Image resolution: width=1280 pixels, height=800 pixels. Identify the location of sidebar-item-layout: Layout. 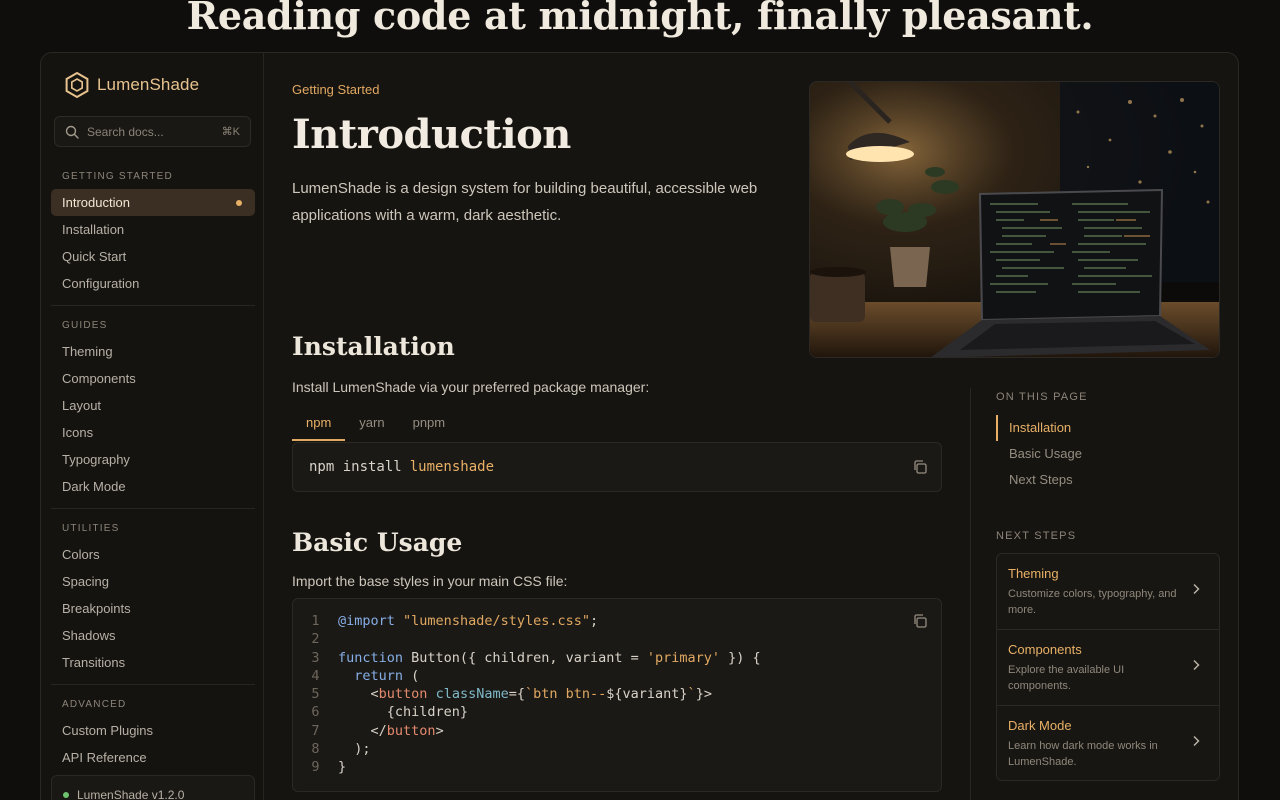
(153, 405).